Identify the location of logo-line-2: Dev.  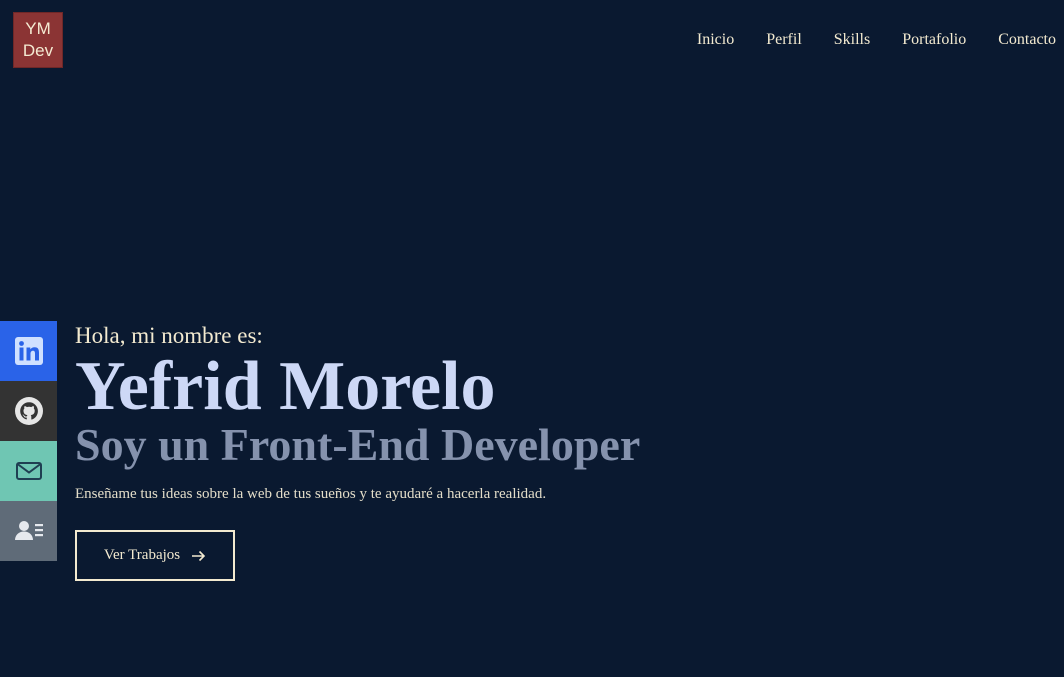
(38, 50).